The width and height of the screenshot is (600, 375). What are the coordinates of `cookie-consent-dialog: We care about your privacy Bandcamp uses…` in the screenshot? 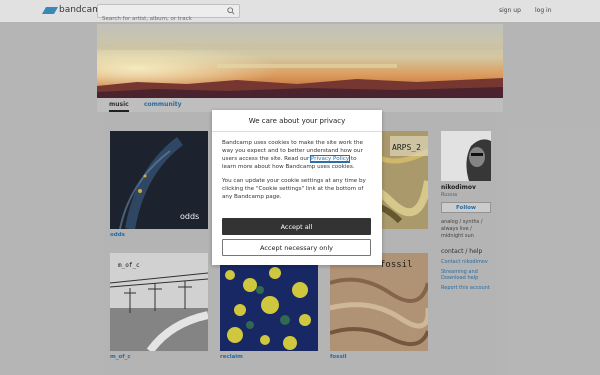 It's located at (297, 187).